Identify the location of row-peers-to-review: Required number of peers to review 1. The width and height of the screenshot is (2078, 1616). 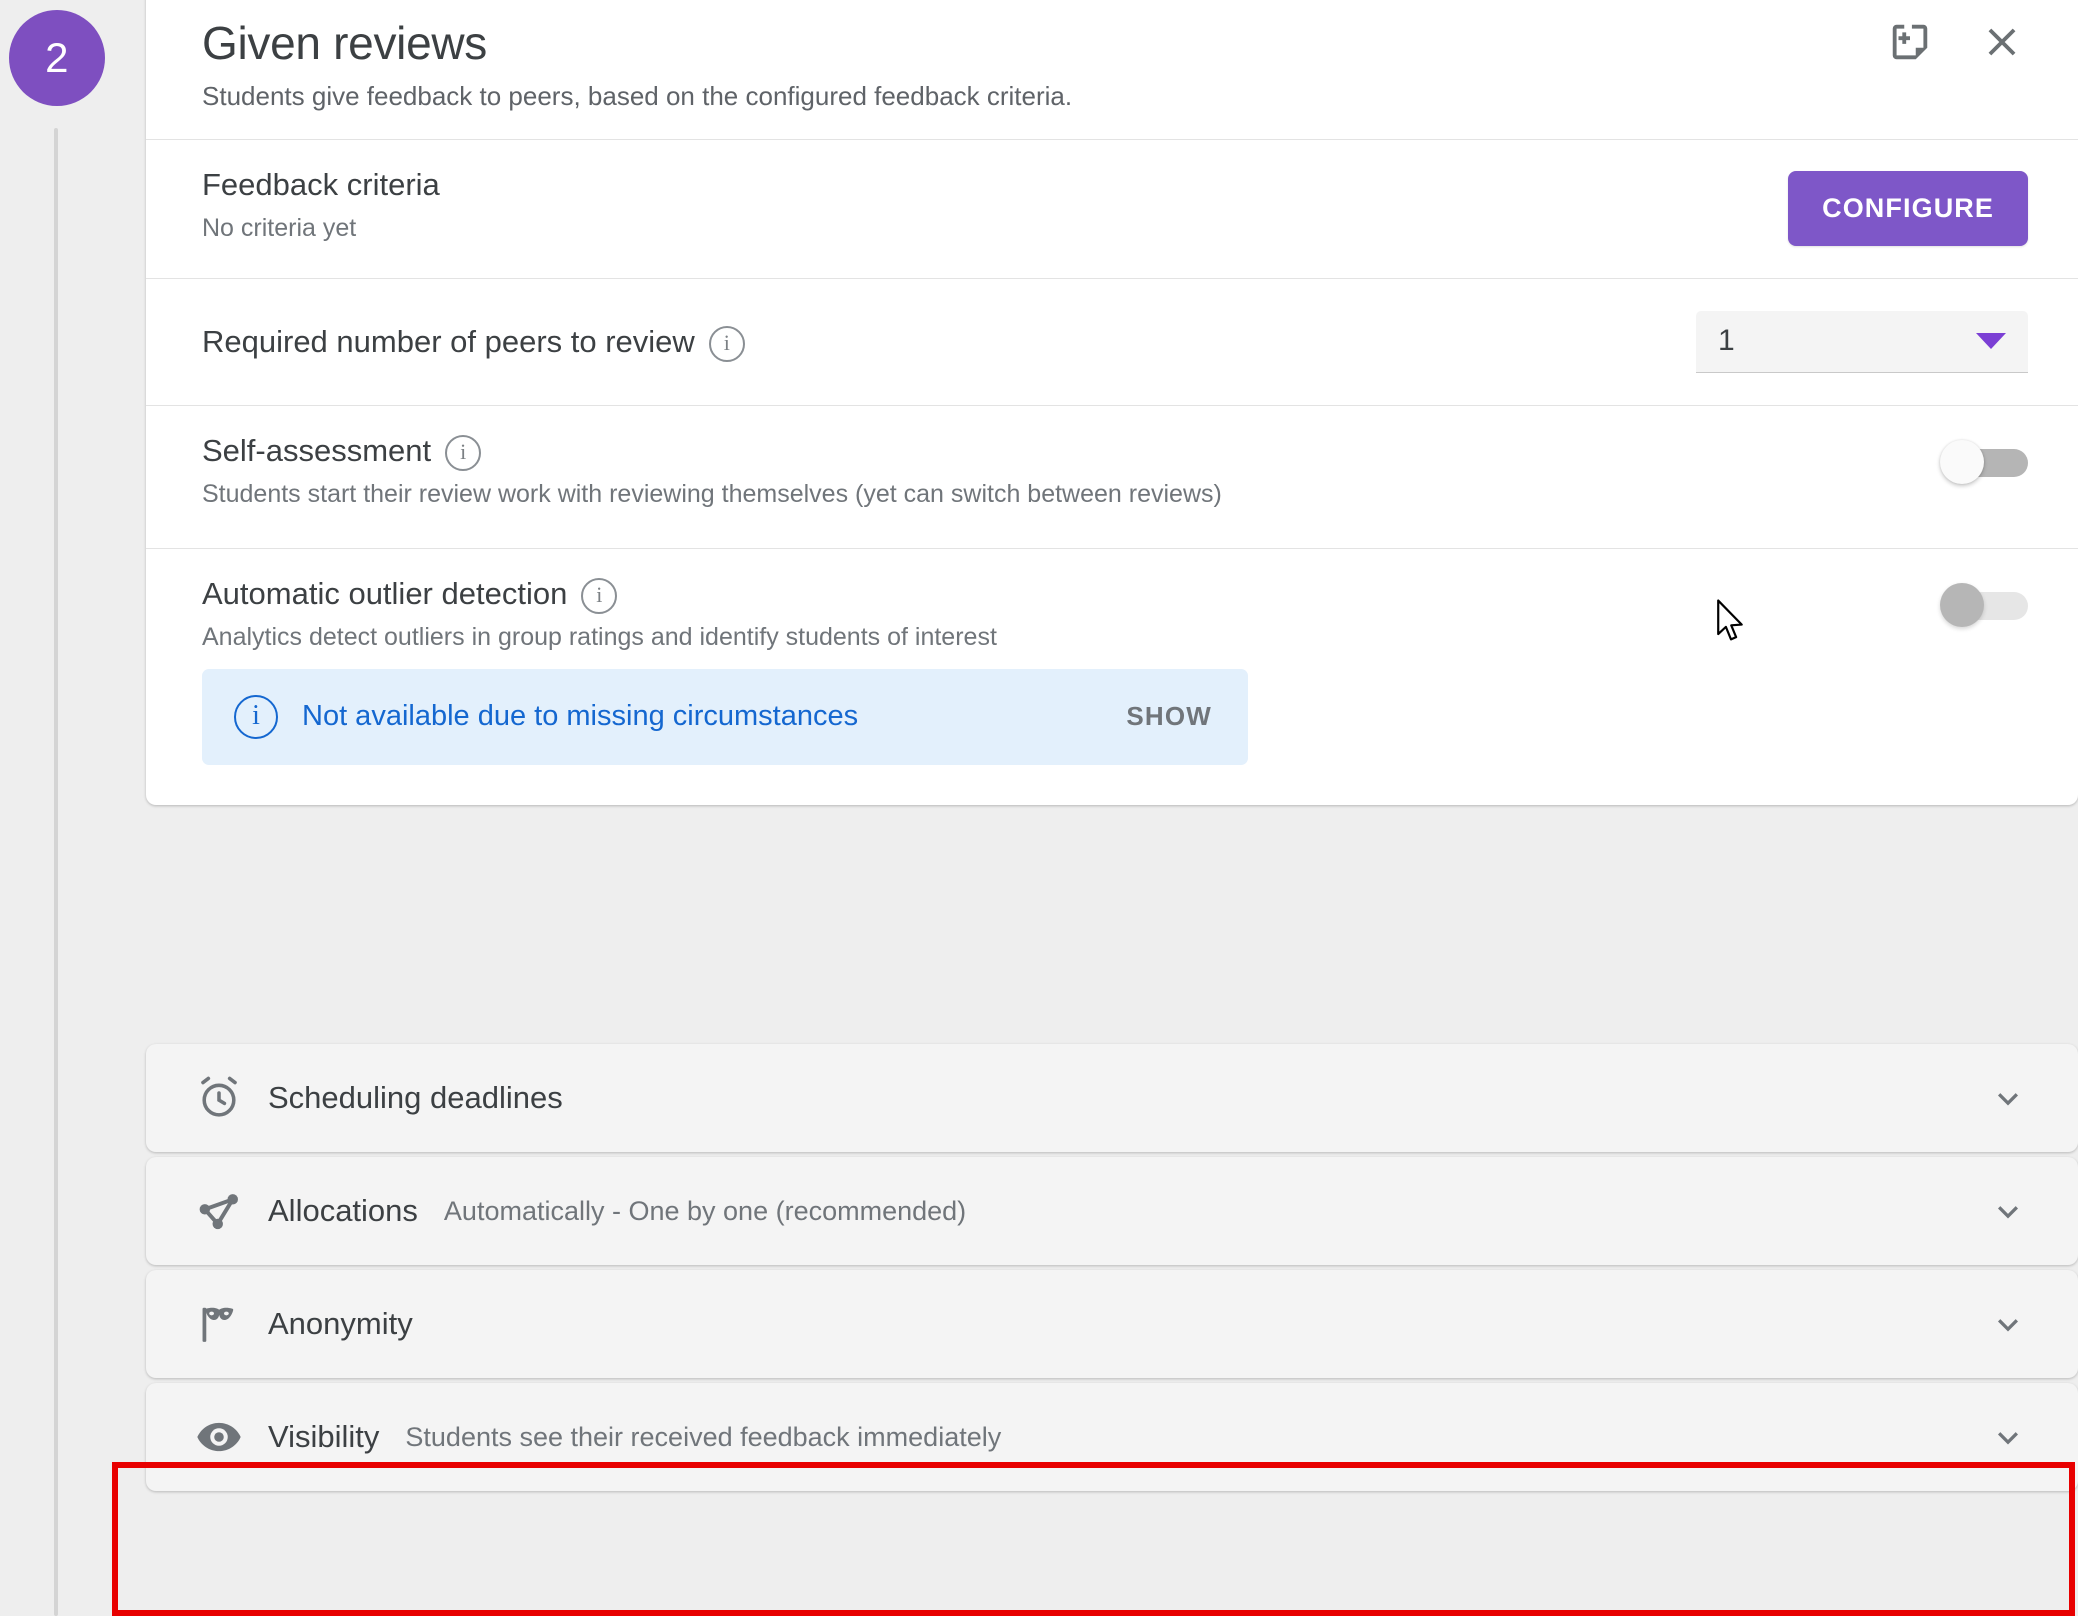
(1112, 342).